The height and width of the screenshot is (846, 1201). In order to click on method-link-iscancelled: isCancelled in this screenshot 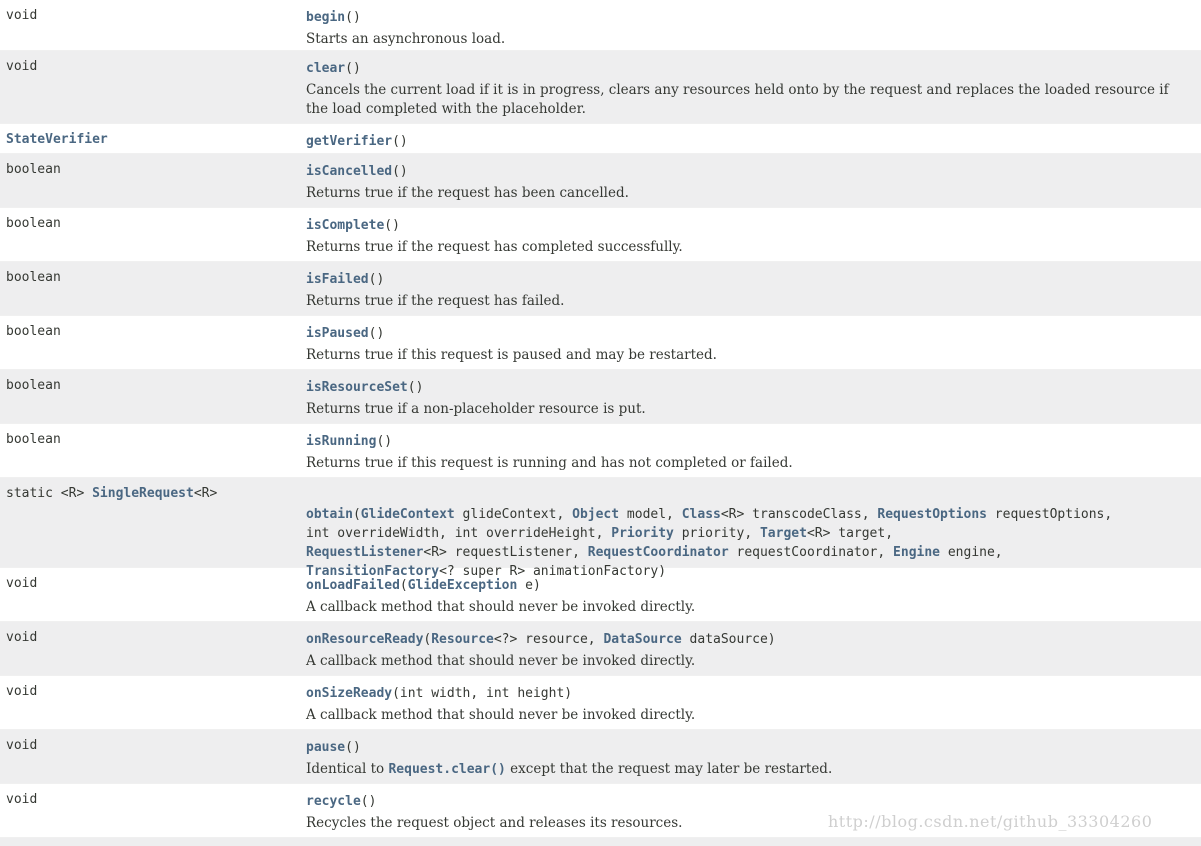, I will do `click(349, 171)`.